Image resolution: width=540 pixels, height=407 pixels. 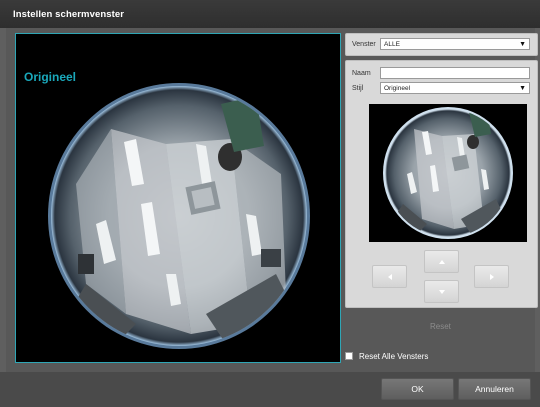 What do you see at coordinates (397, 88) in the screenshot?
I see `stijl-value: Origineel` at bounding box center [397, 88].